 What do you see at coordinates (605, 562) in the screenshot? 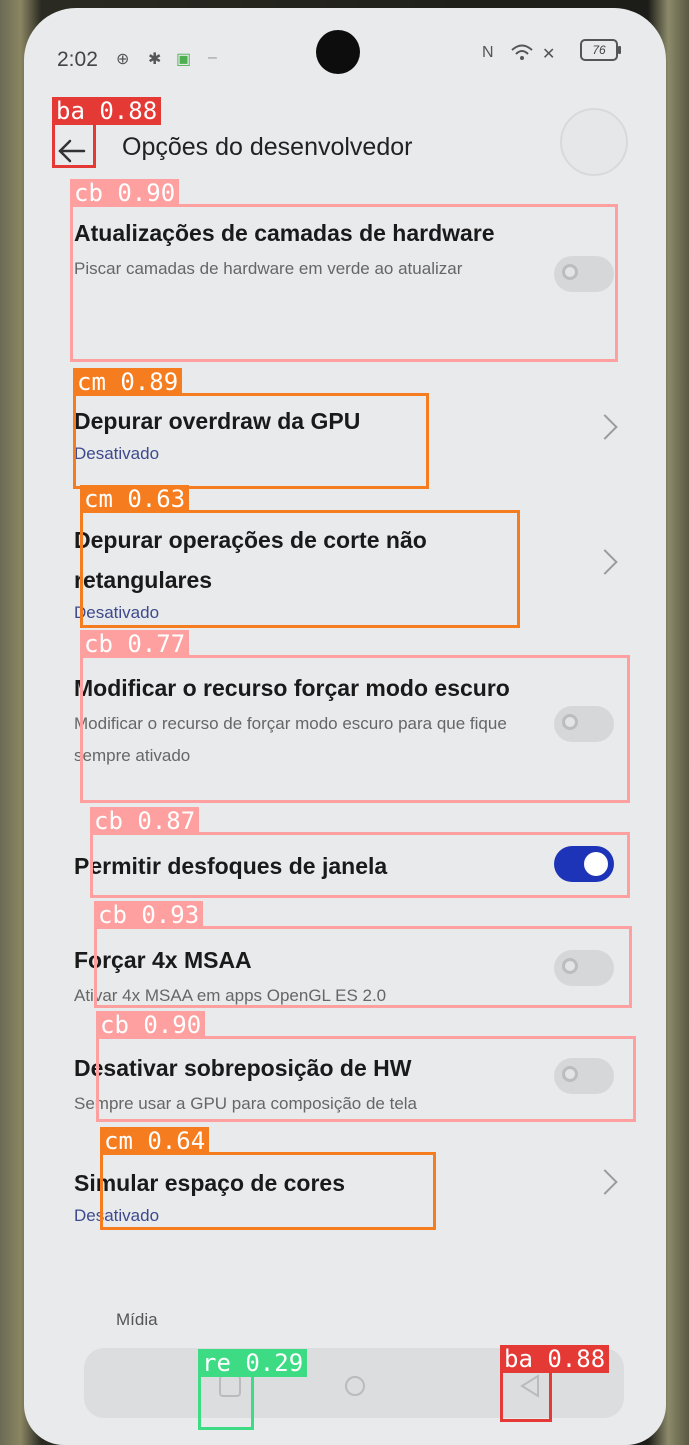
I see `chevron-right-icon` at bounding box center [605, 562].